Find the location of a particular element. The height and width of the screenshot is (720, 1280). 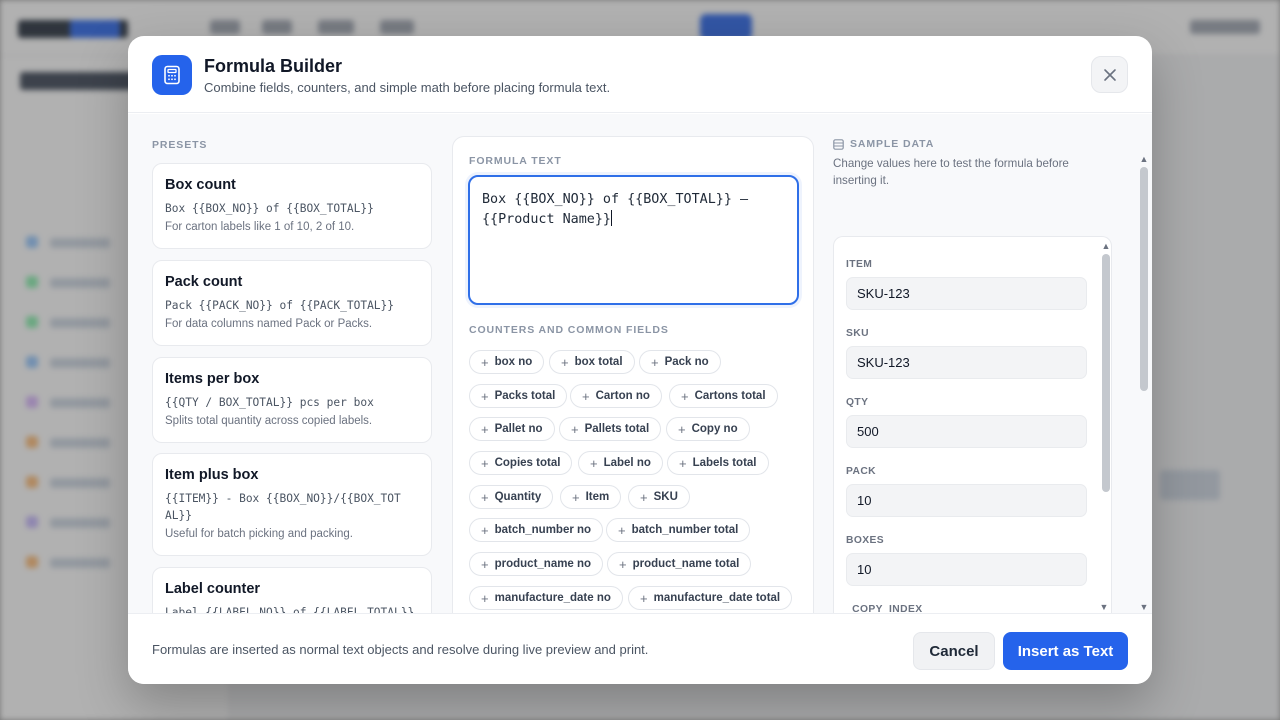

sample-data-heading: SAMPLE DATA is located at coordinates (883, 144).